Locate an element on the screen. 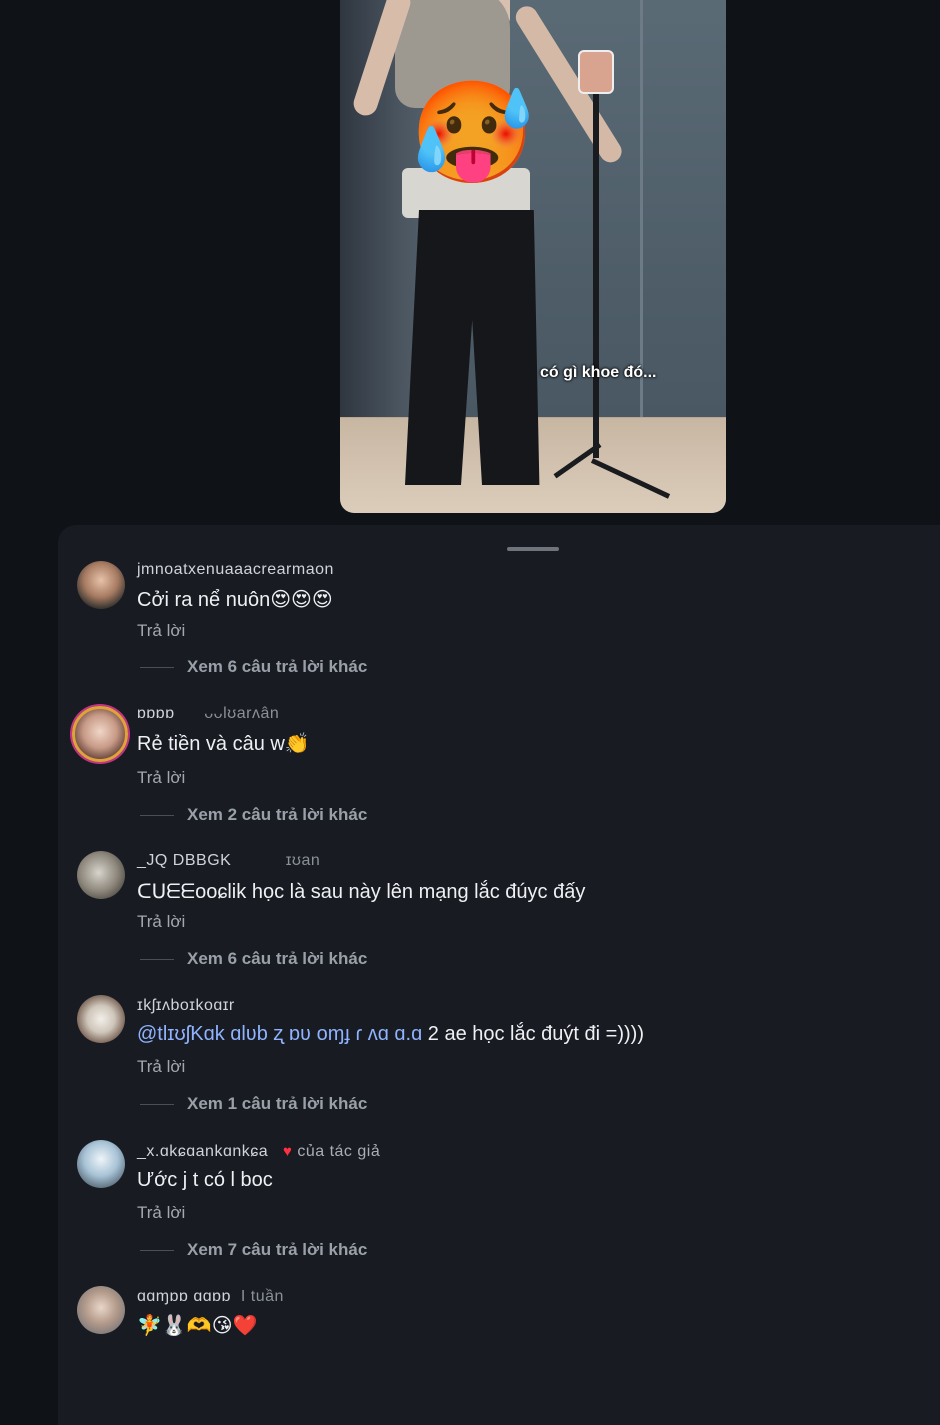  comment-text-prefix: ᑕᑌᗴᗴooɕlik is located at coordinates (192, 892).